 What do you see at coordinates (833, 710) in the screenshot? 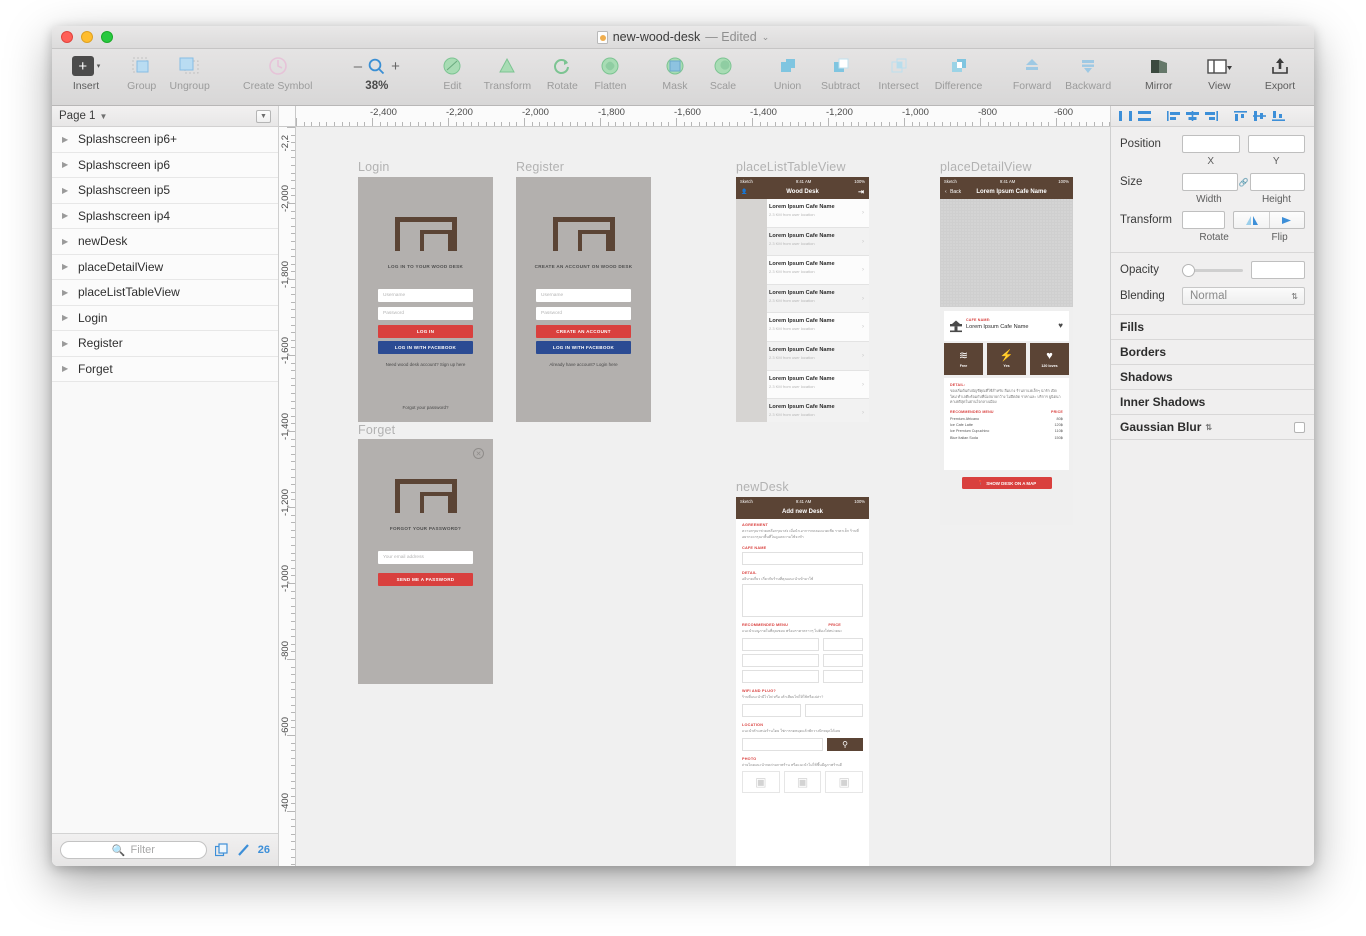
I see `plug-input` at bounding box center [833, 710].